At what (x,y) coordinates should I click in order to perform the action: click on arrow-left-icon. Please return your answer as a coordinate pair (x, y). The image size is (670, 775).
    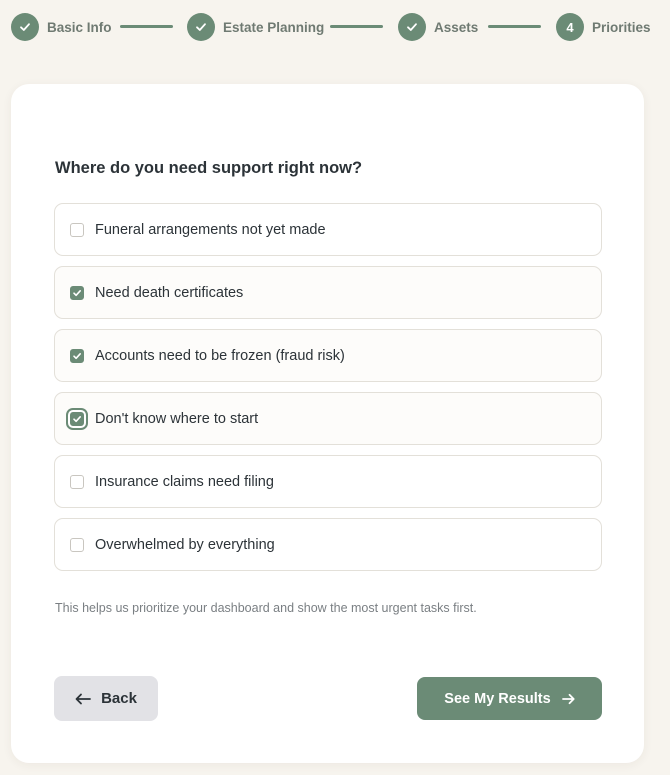
    Looking at the image, I should click on (83, 699).